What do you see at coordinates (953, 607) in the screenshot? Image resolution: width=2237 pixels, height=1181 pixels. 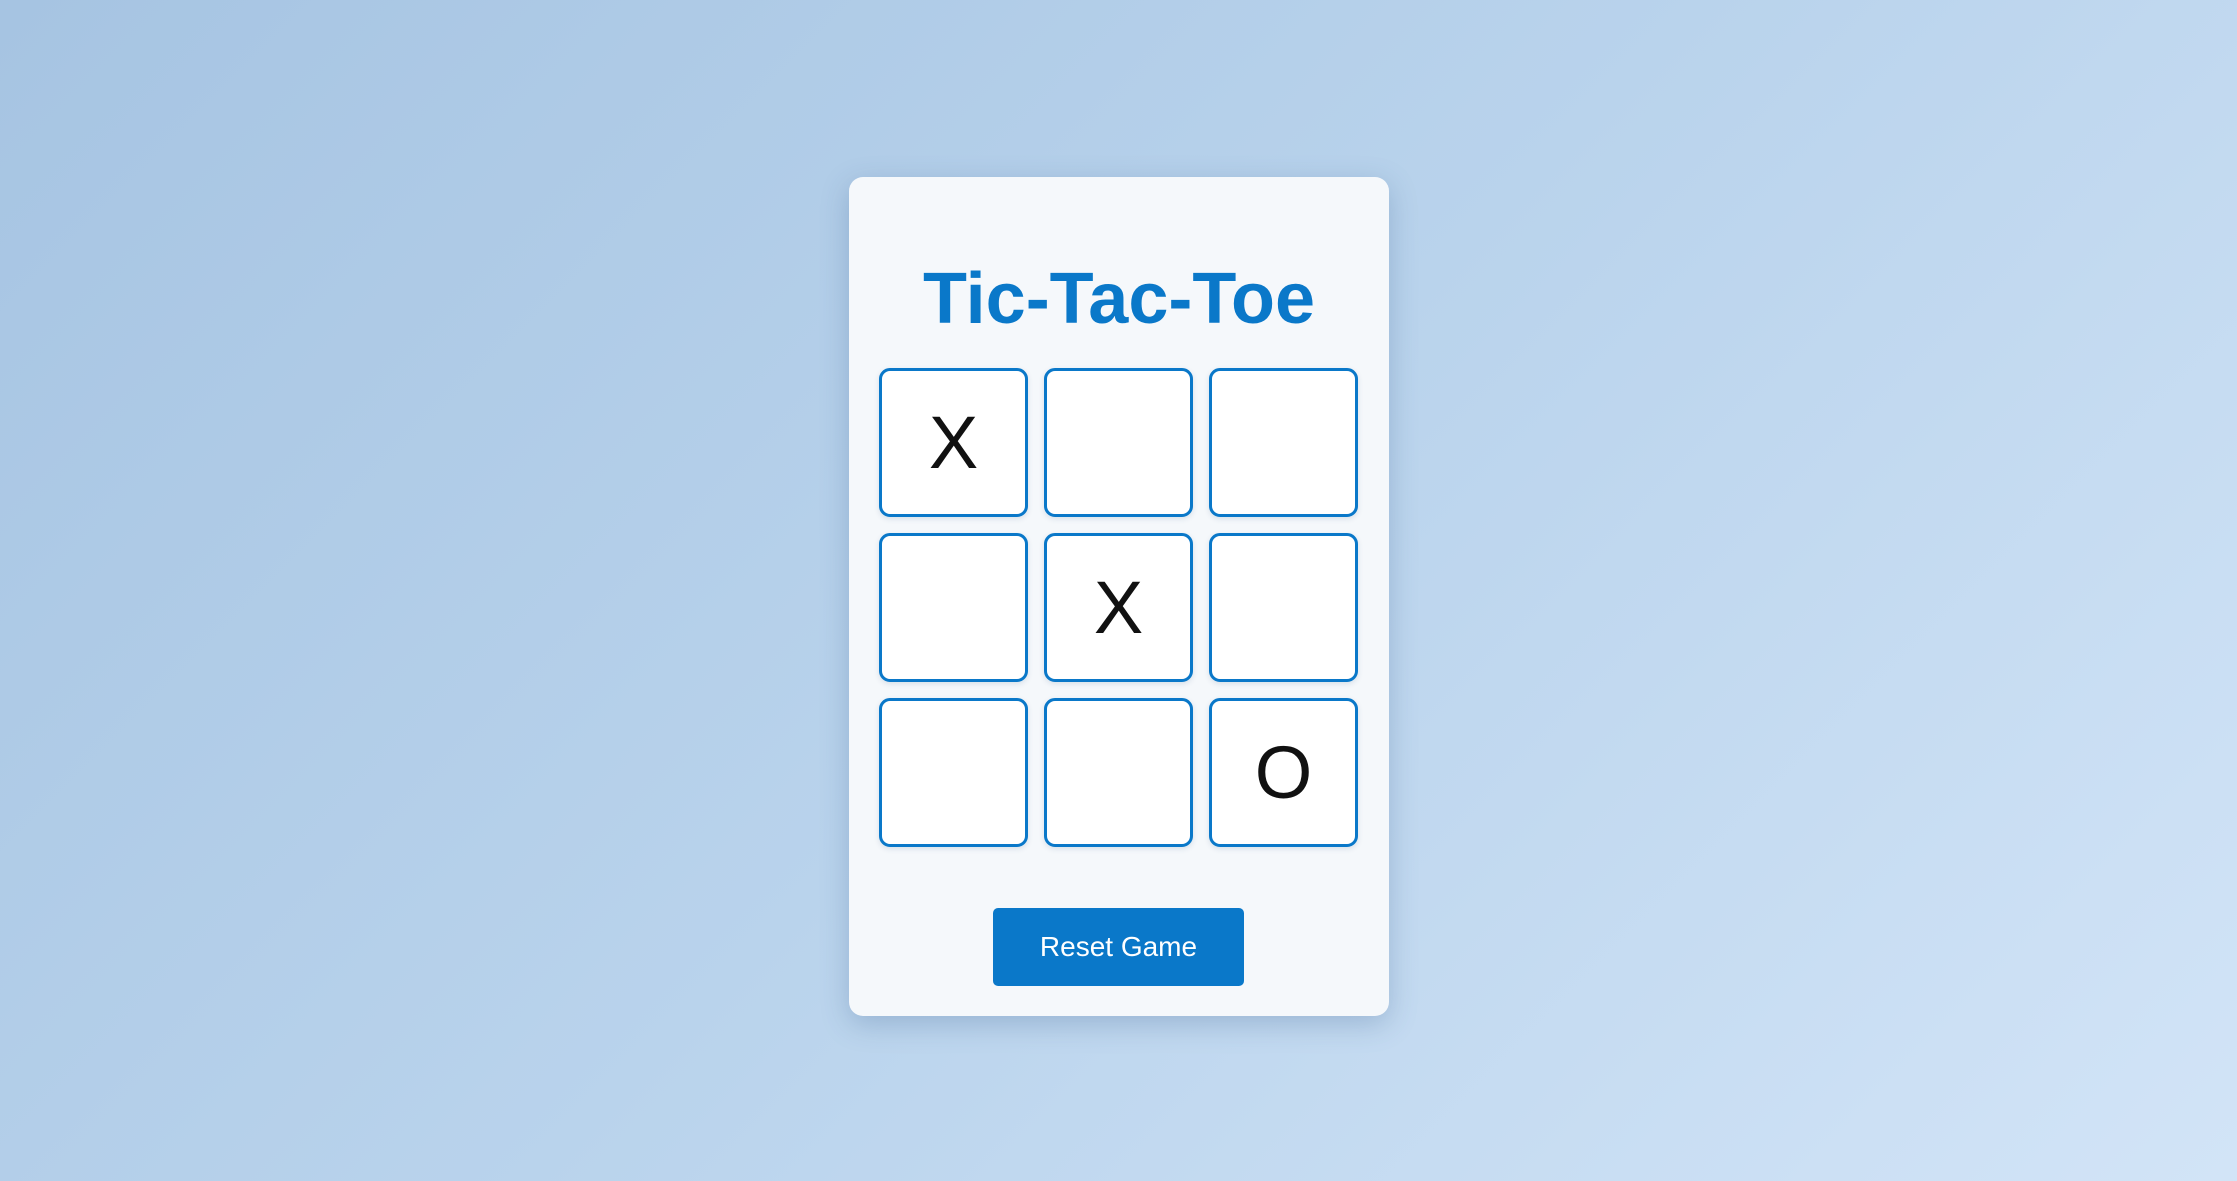 I see `cell-r2-c1` at bounding box center [953, 607].